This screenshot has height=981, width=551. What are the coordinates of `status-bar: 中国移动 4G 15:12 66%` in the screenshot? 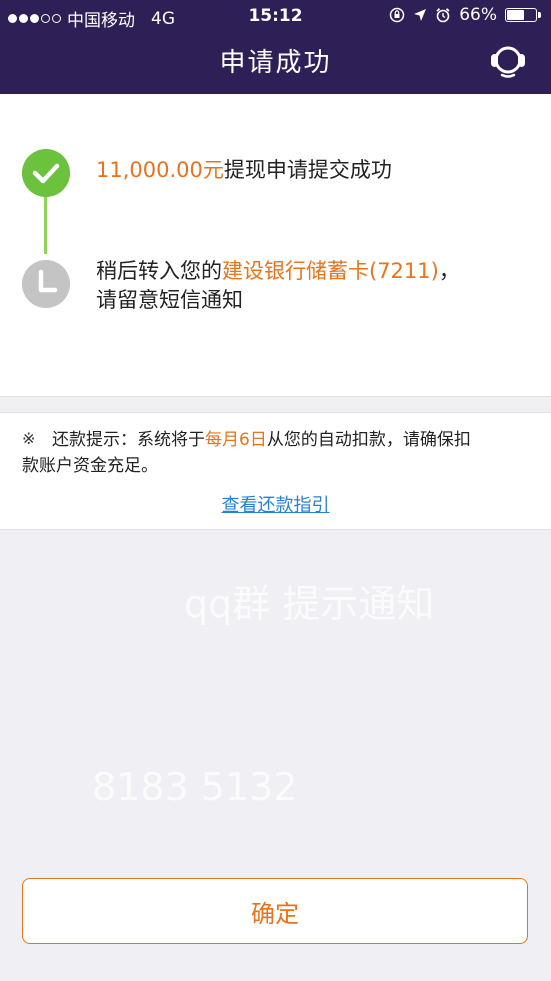 It's located at (275, 16).